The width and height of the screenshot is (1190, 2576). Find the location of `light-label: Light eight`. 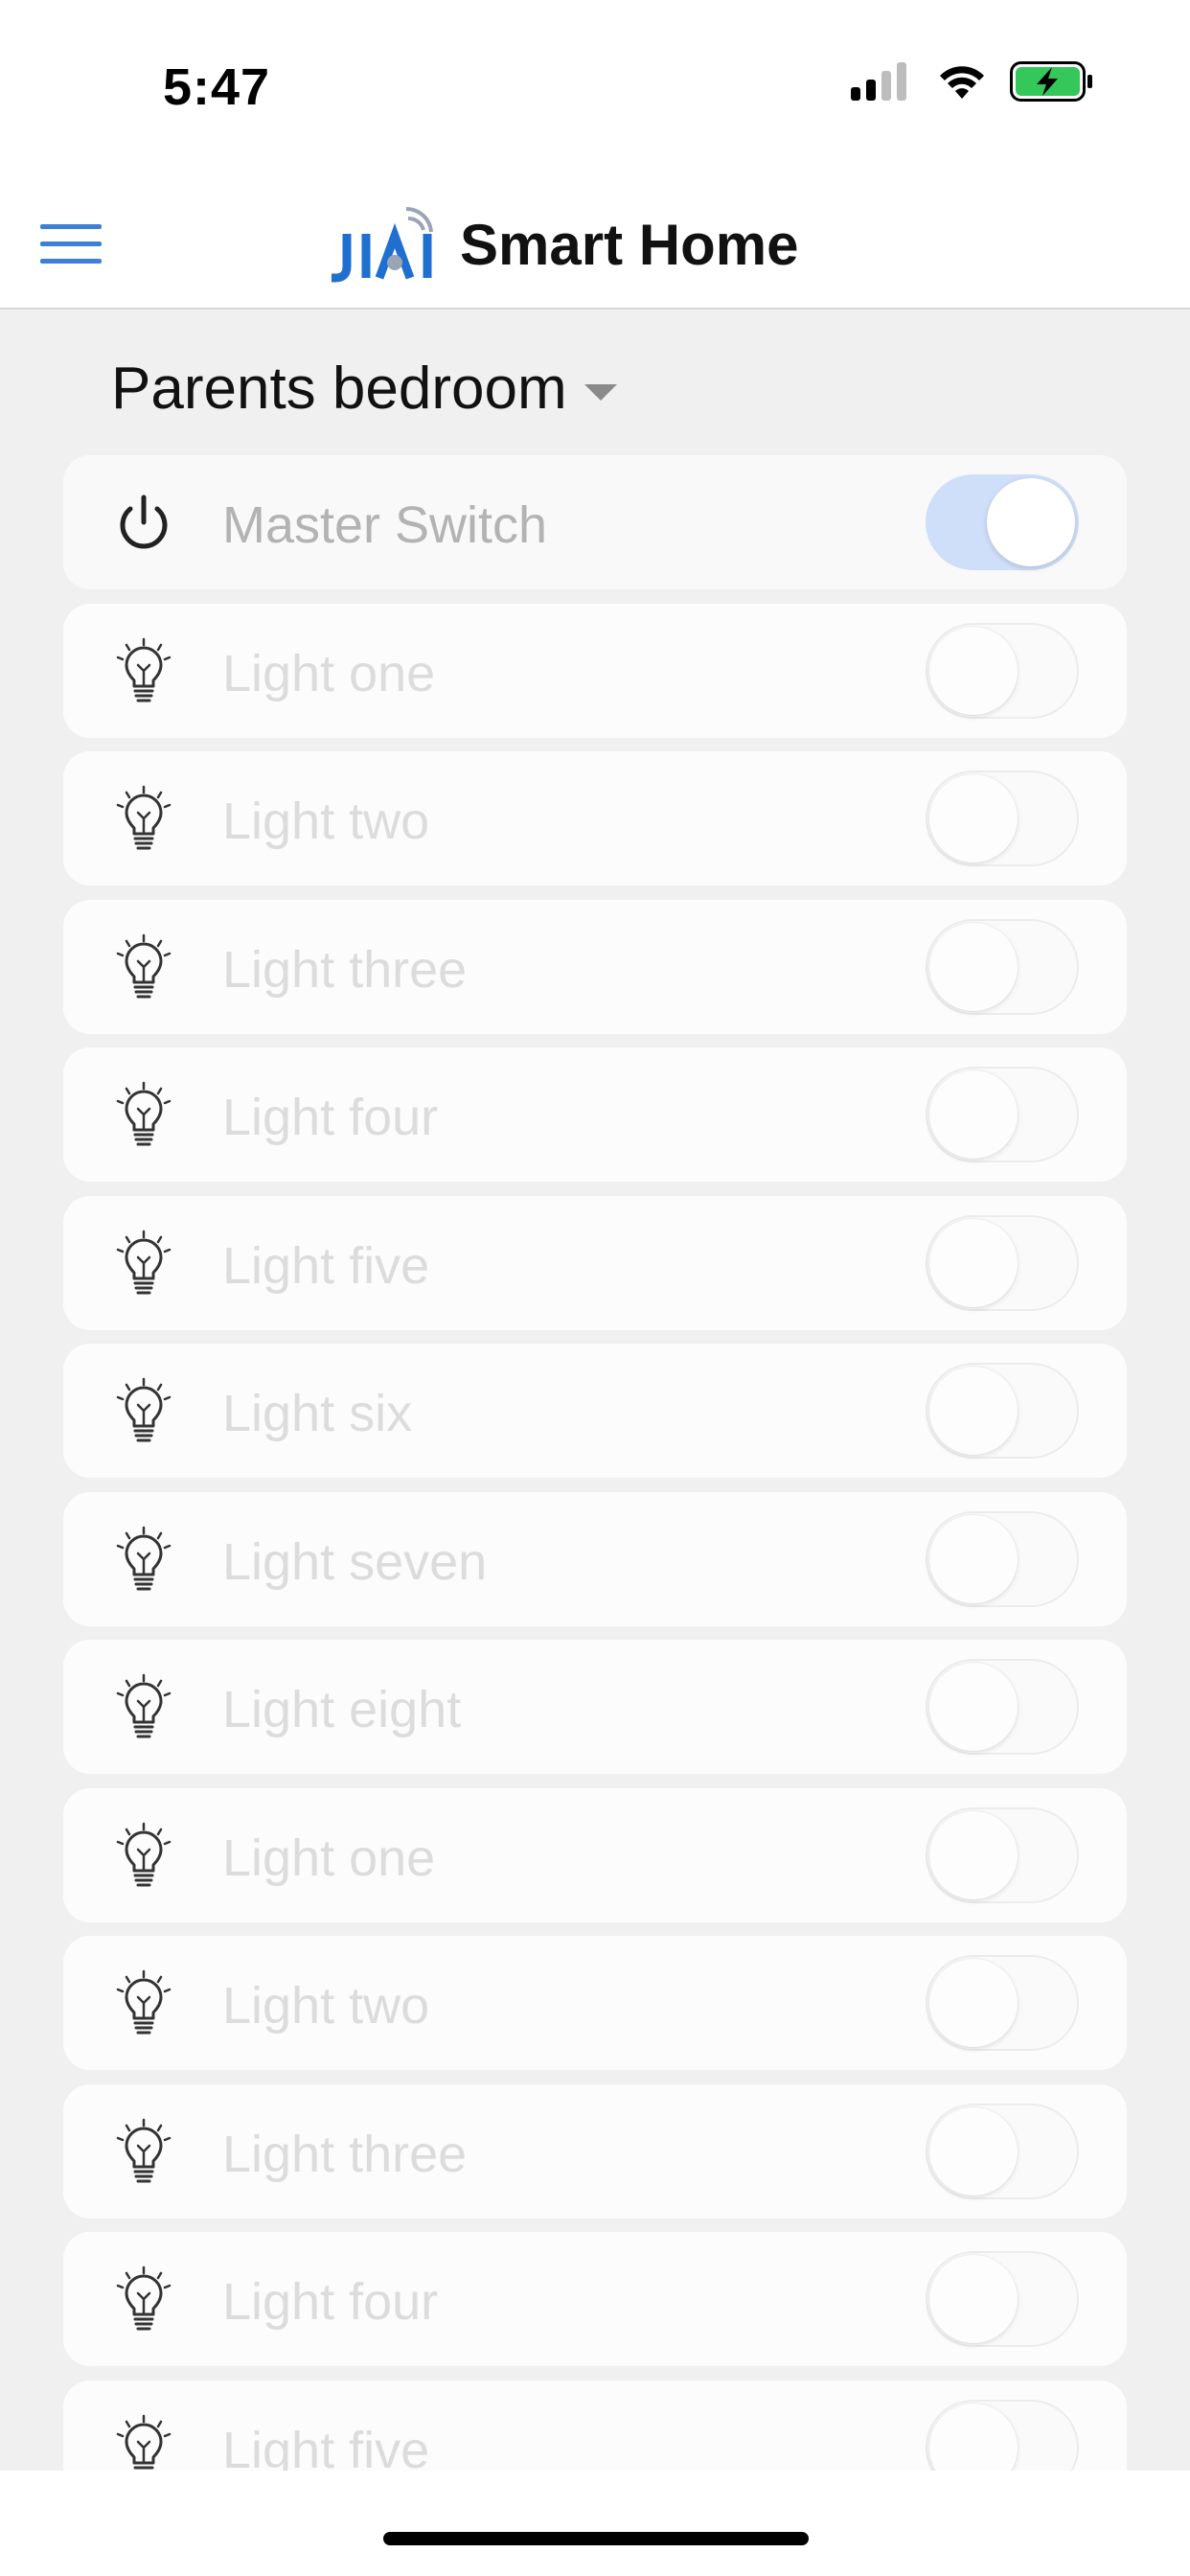

light-label: Light eight is located at coordinates (342, 1709).